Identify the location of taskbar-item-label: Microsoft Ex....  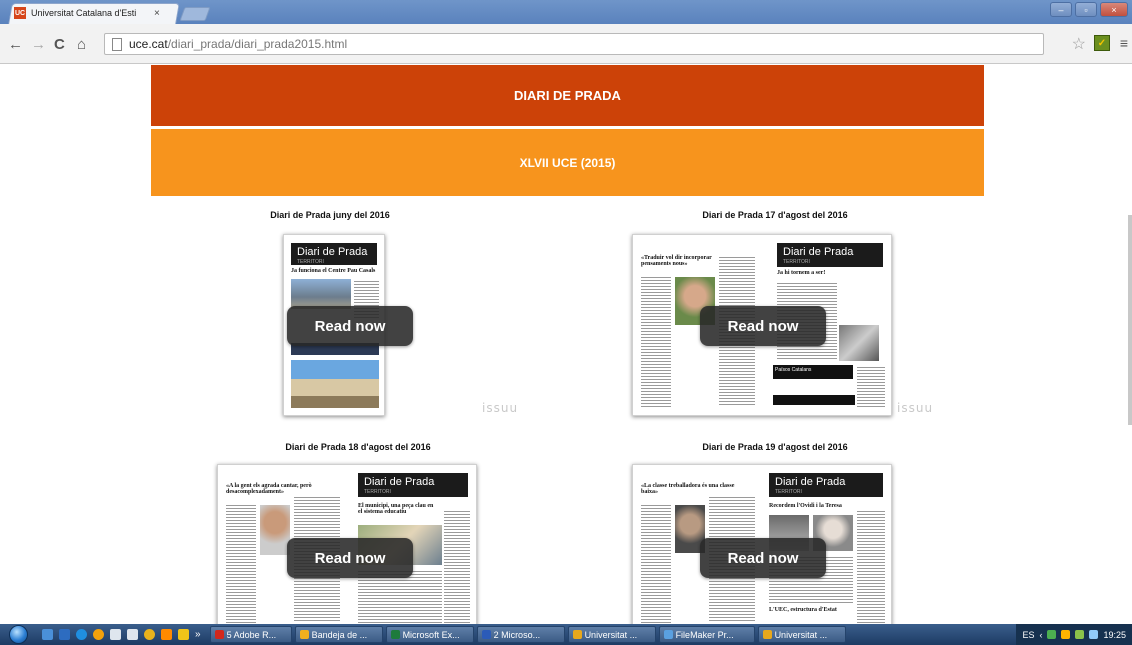
(431, 634).